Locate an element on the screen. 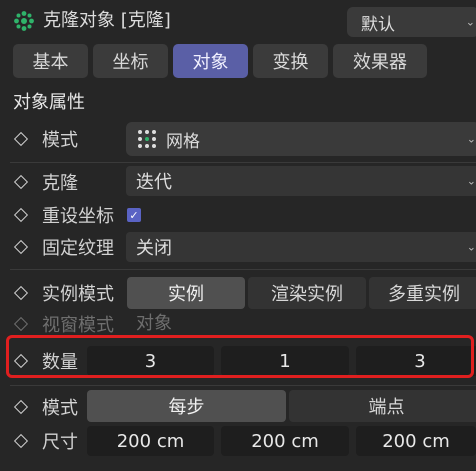 The width and height of the screenshot is (476, 471). clone-value: 迭代 is located at coordinates (154, 182).